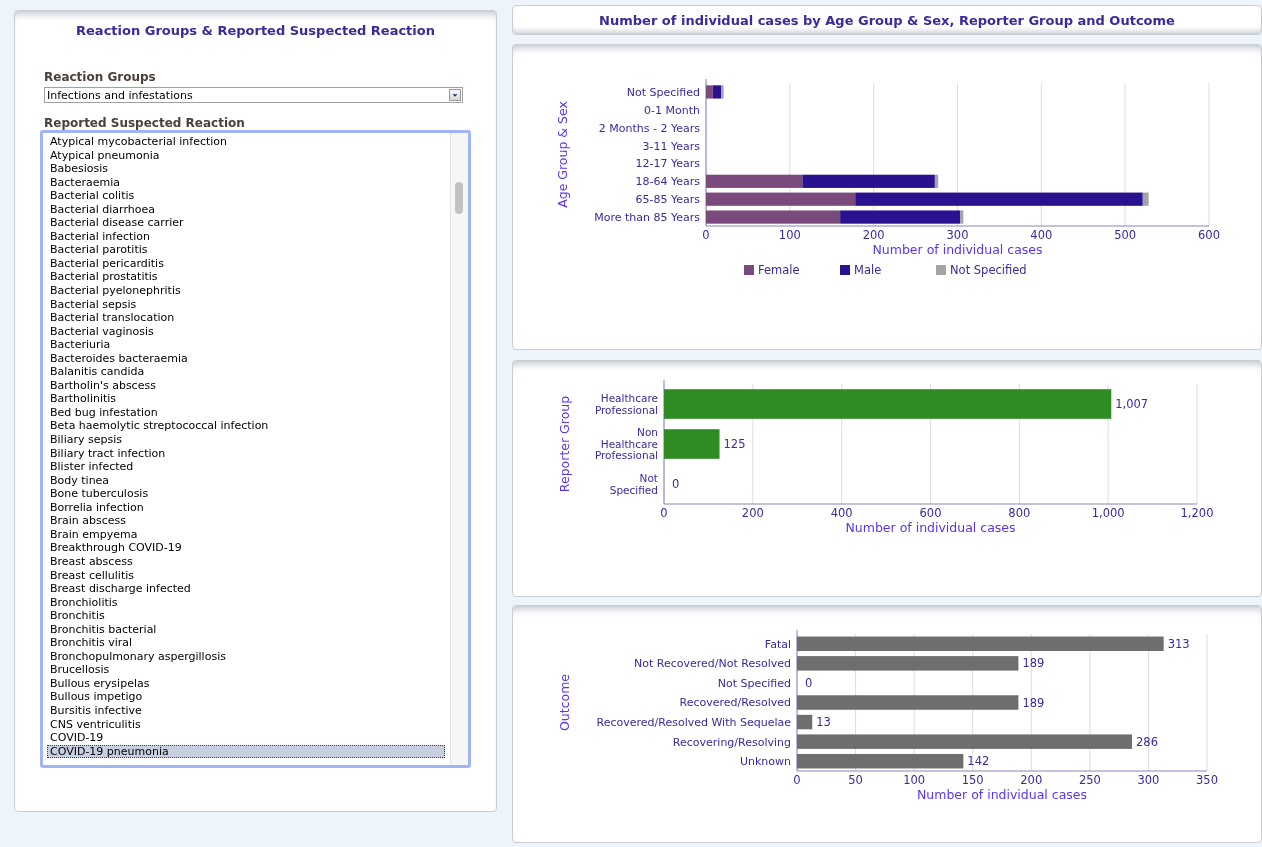 This screenshot has height=847, width=1262. I want to click on field-label: Reaction Groups, so click(100, 77).